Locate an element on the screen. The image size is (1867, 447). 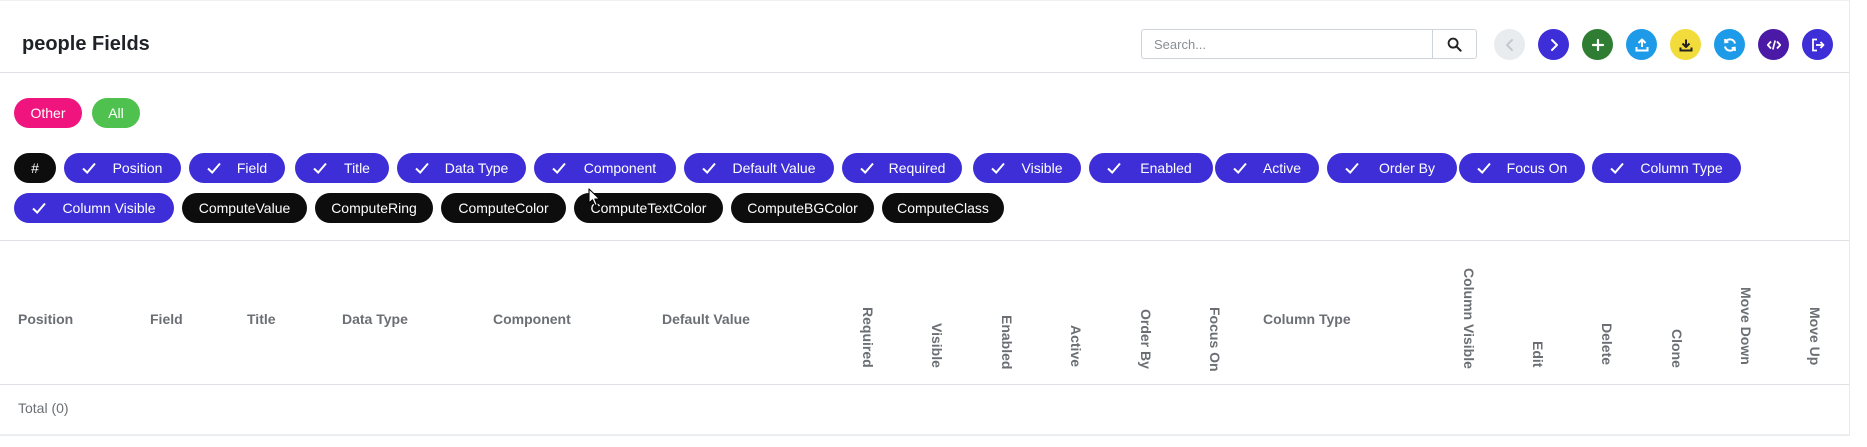
code-icon is located at coordinates (1773, 44).